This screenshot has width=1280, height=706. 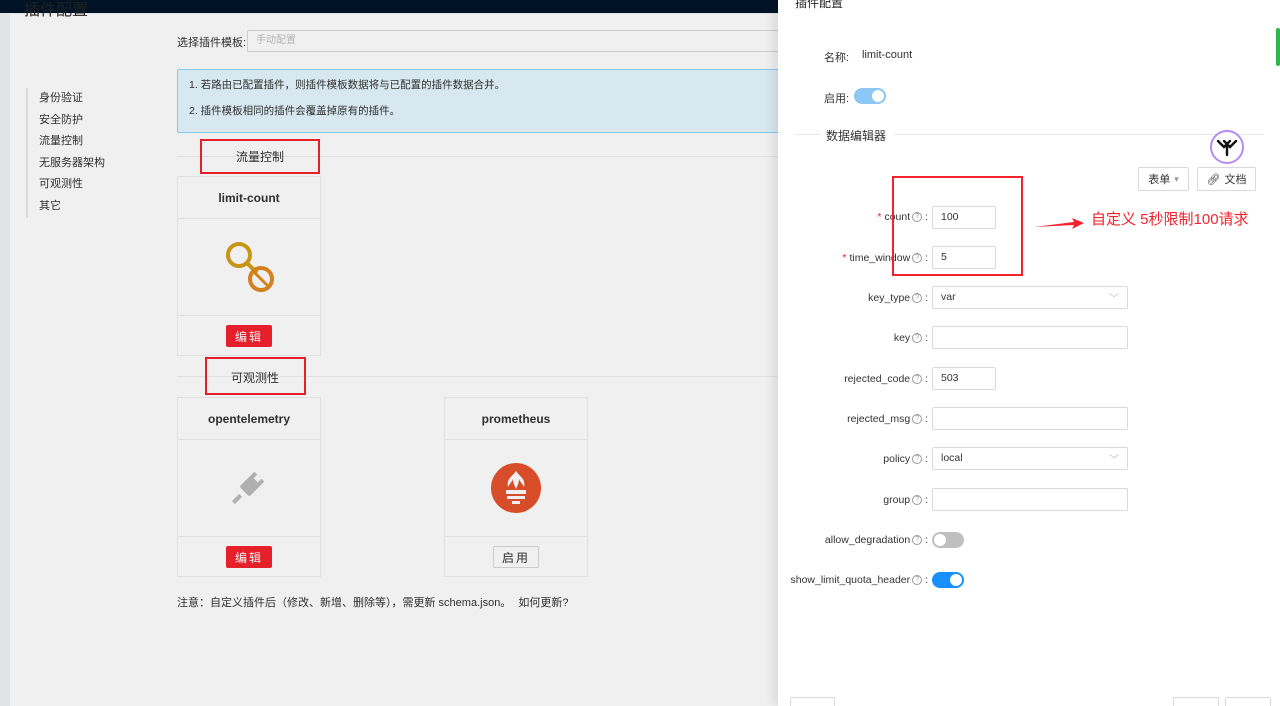 I want to click on allow-degradation-label: allow_degradation? :, so click(x=876, y=540).